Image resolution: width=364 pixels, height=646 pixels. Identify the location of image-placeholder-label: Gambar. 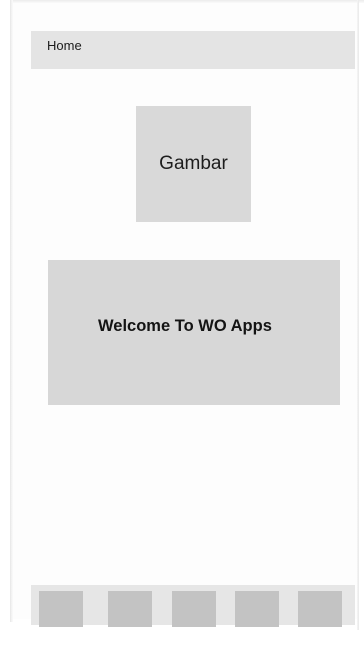
(193, 163).